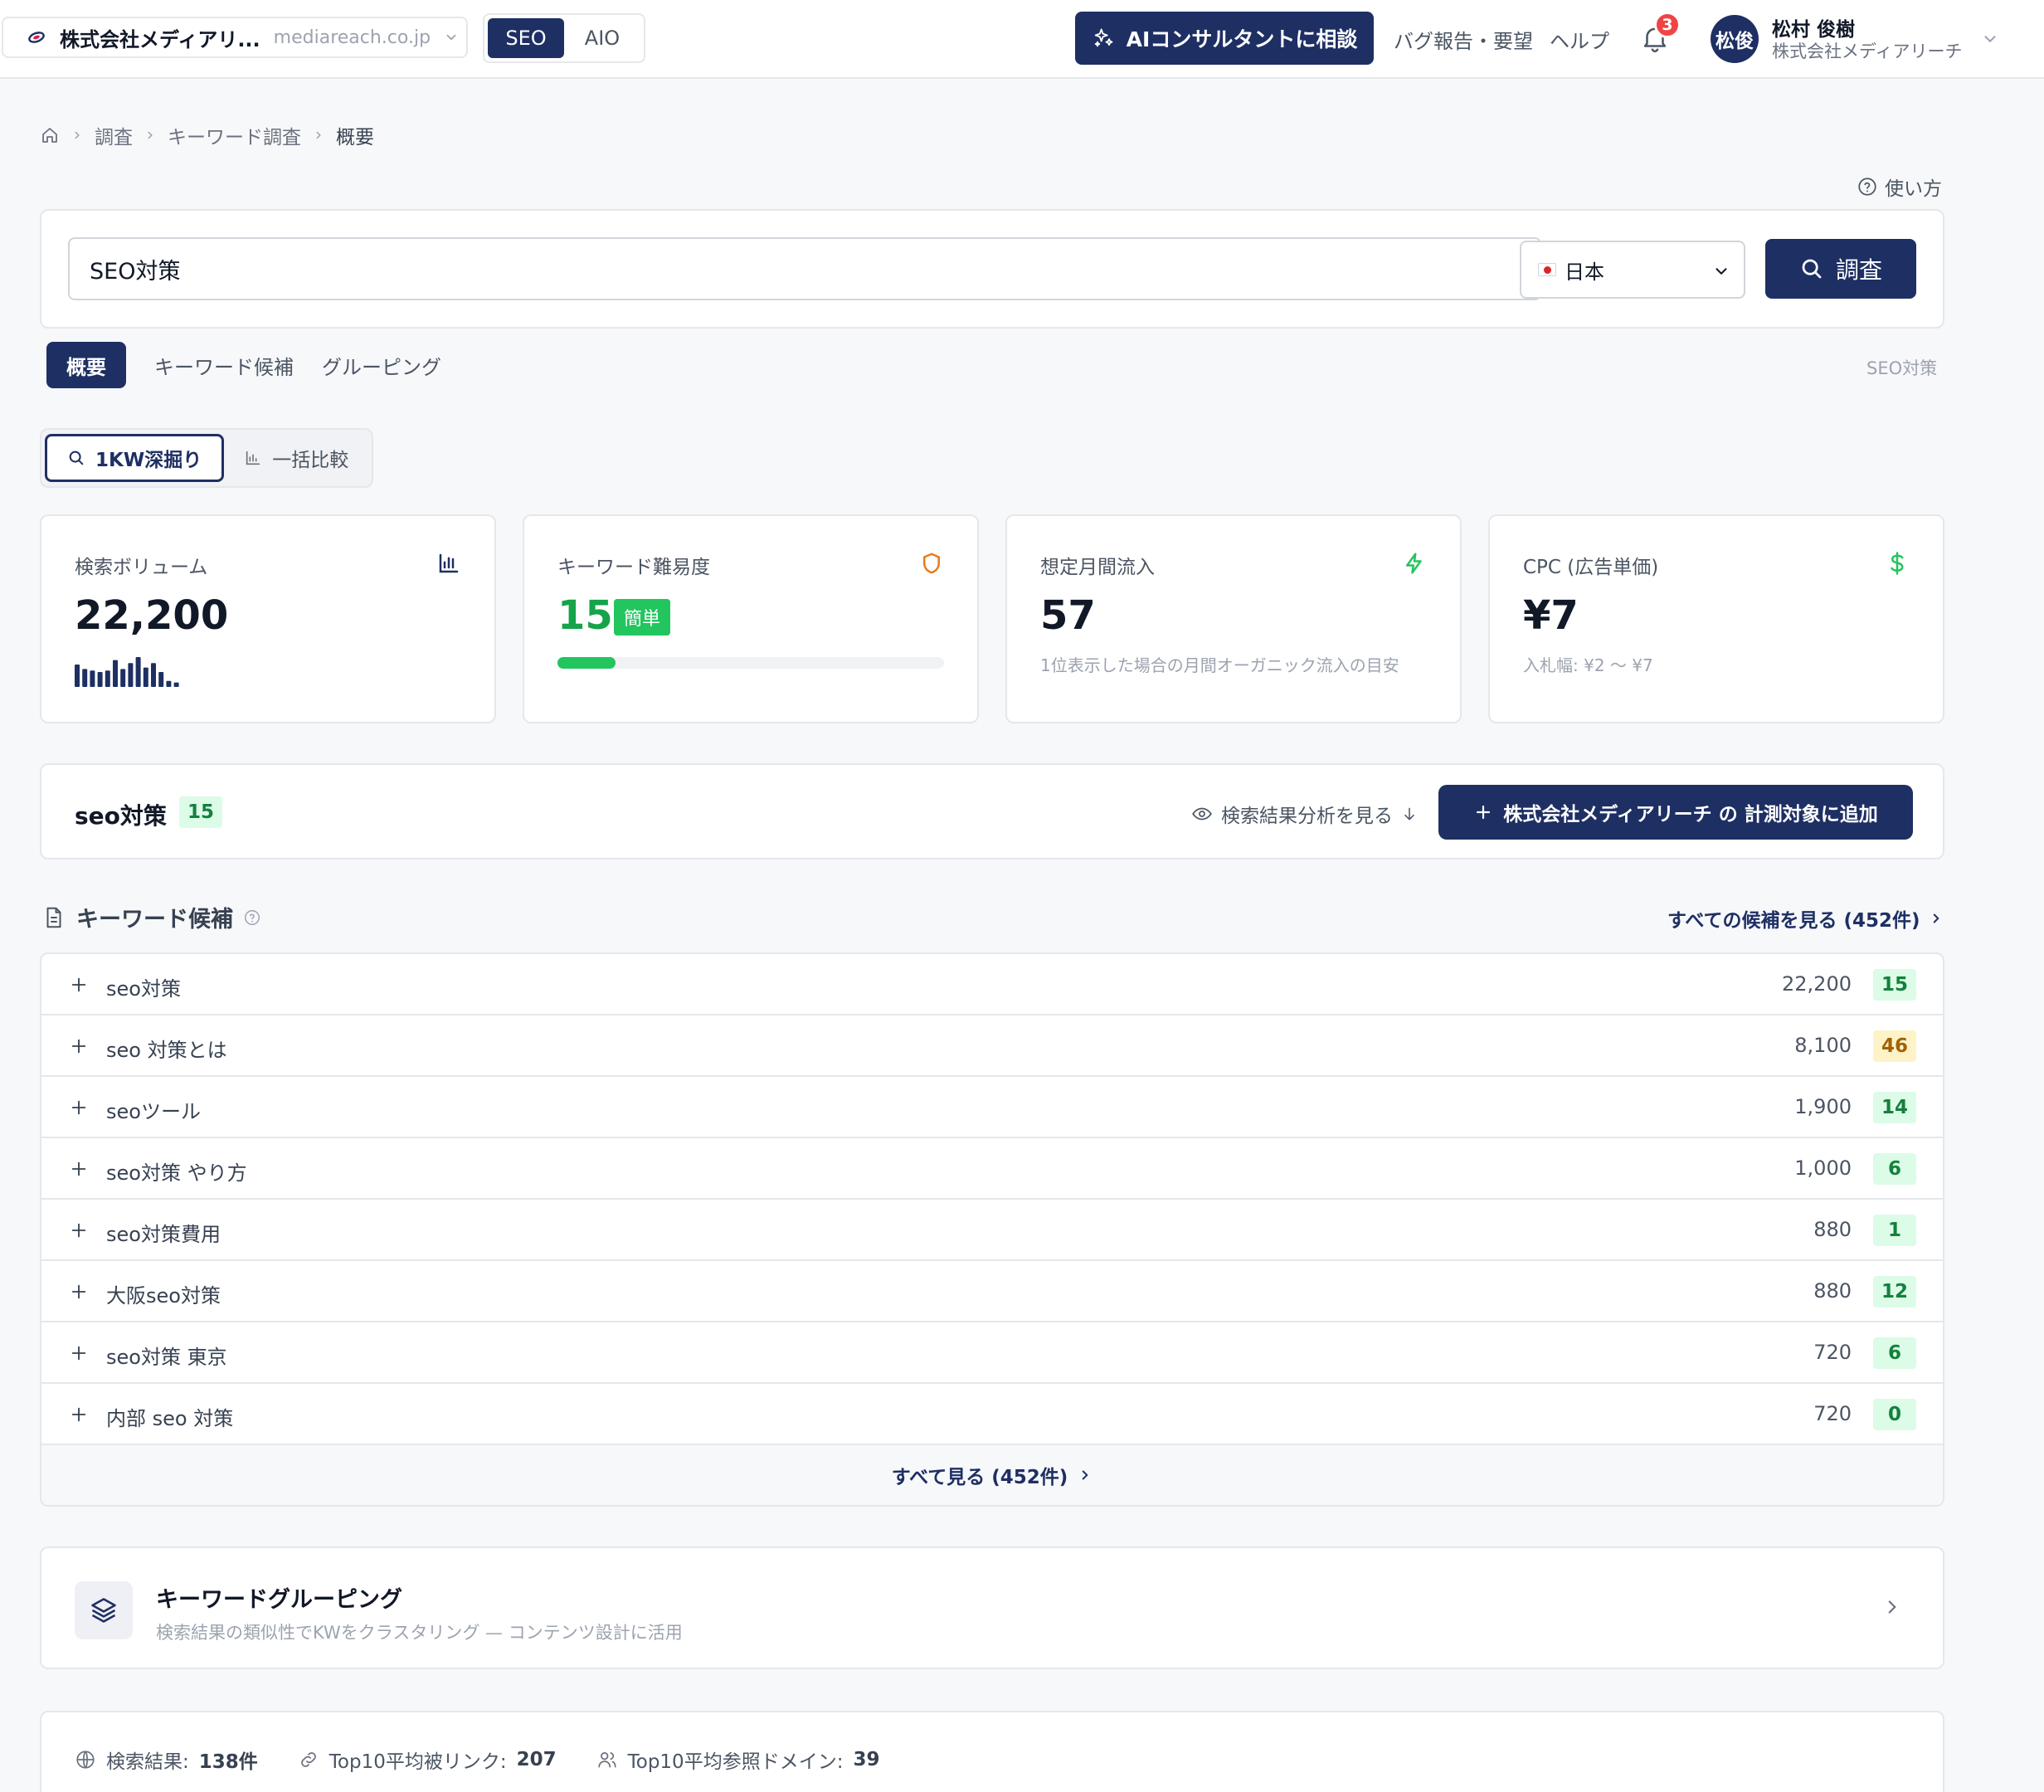 Image resolution: width=2044 pixels, height=1792 pixels. Describe the element at coordinates (1463, 39) in the screenshot. I see `bug-report-link: バグ報告・要望` at that location.